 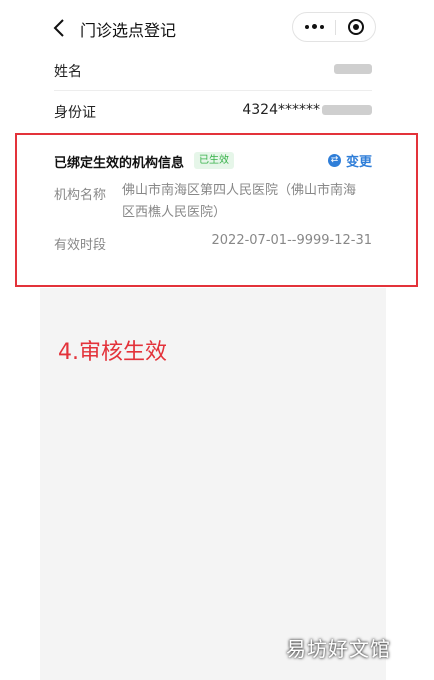 I want to click on chevron-left-icon, so click(x=58, y=28).